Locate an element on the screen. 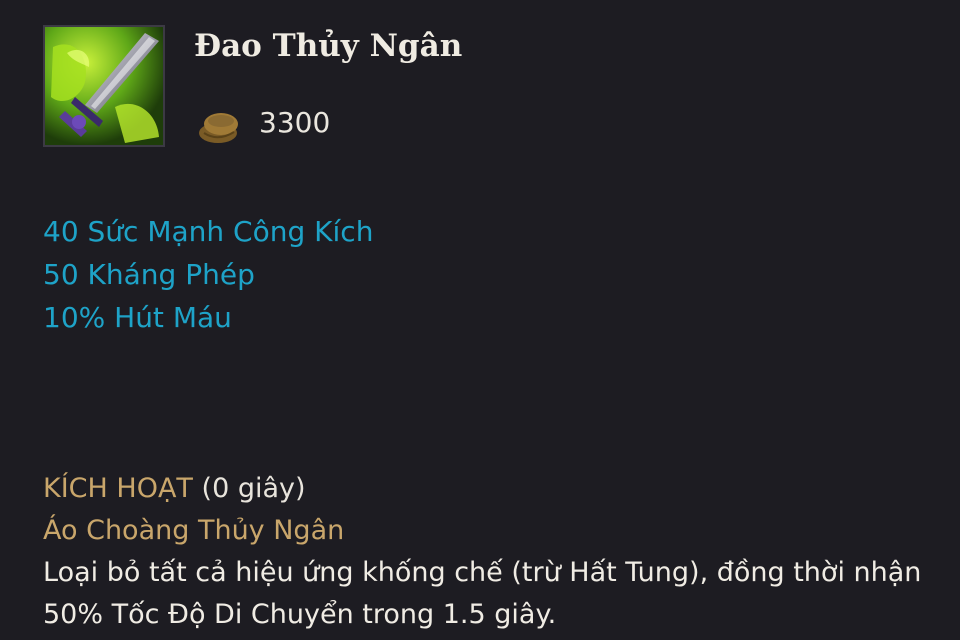 This screenshot has height=640, width=960. stat-attack-damage: 40 Sức Mạnh Công Kích is located at coordinates (208, 231).